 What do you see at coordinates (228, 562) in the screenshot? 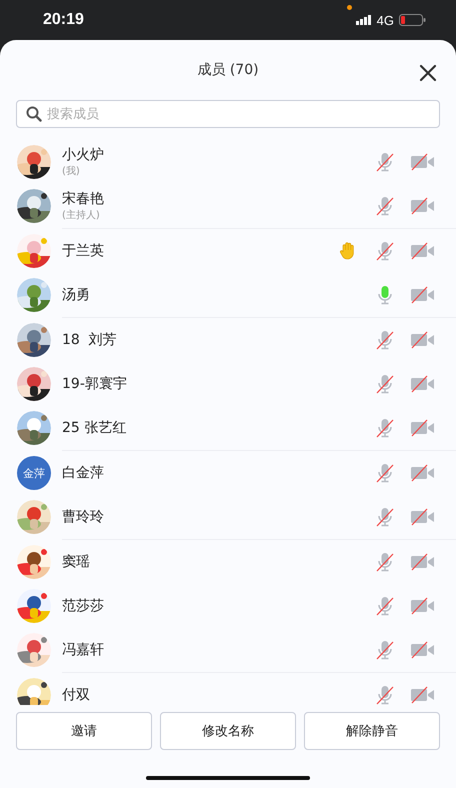
I see `member-row: 窦瑶` at bounding box center [228, 562].